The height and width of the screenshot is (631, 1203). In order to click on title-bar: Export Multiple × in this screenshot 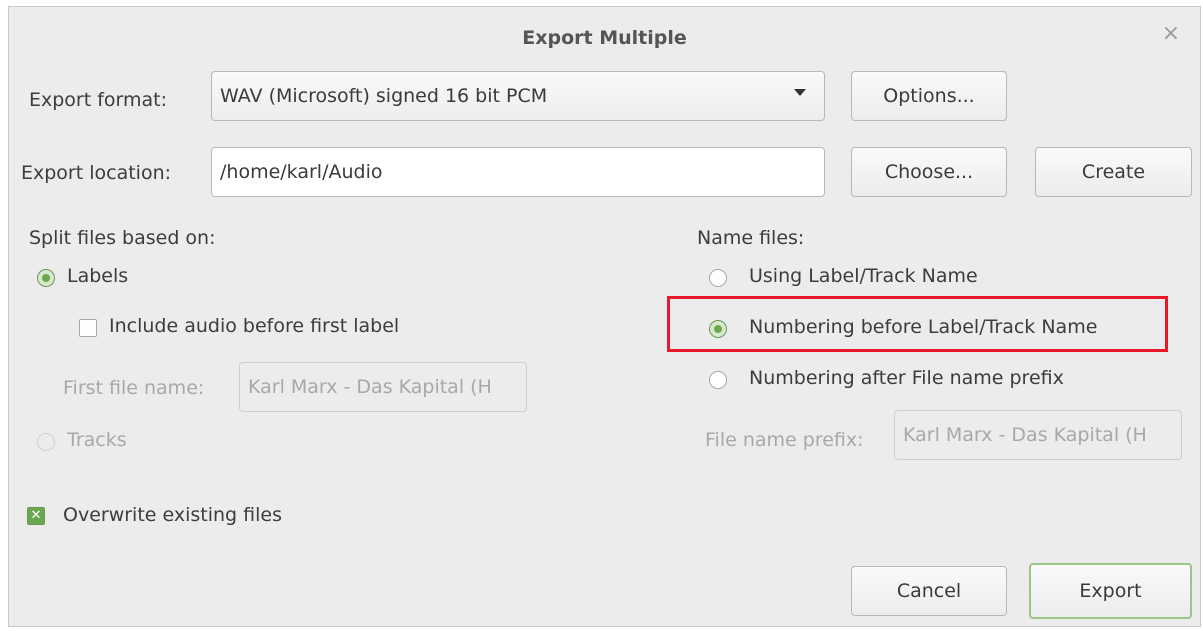, I will do `click(604, 38)`.